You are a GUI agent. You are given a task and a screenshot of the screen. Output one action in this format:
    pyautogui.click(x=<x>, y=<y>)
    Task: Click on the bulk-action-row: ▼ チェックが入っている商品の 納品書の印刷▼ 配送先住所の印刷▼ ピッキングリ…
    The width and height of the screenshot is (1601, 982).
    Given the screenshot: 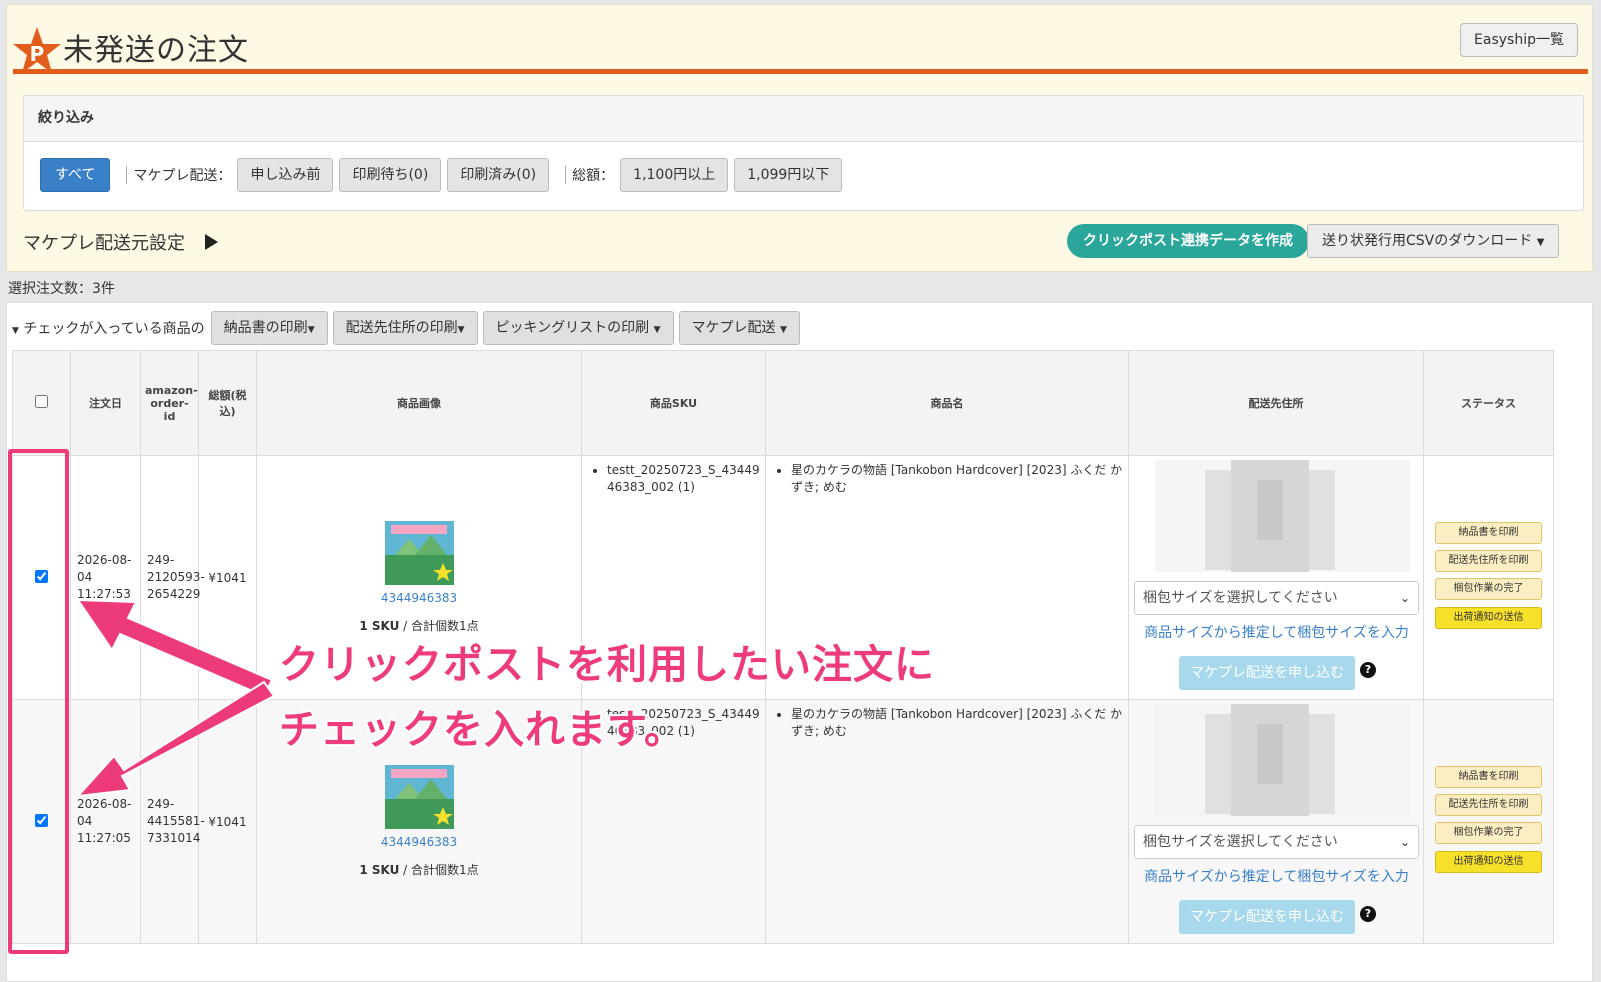 What is the action you would take?
    pyautogui.click(x=408, y=328)
    